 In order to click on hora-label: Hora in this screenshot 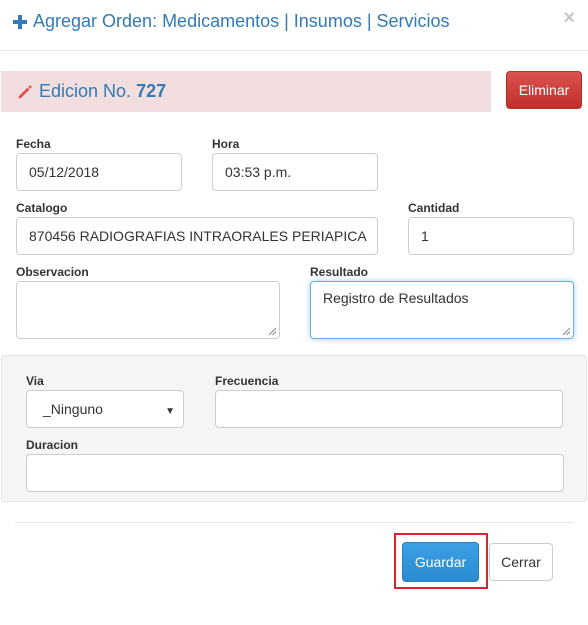, I will do `click(226, 144)`.